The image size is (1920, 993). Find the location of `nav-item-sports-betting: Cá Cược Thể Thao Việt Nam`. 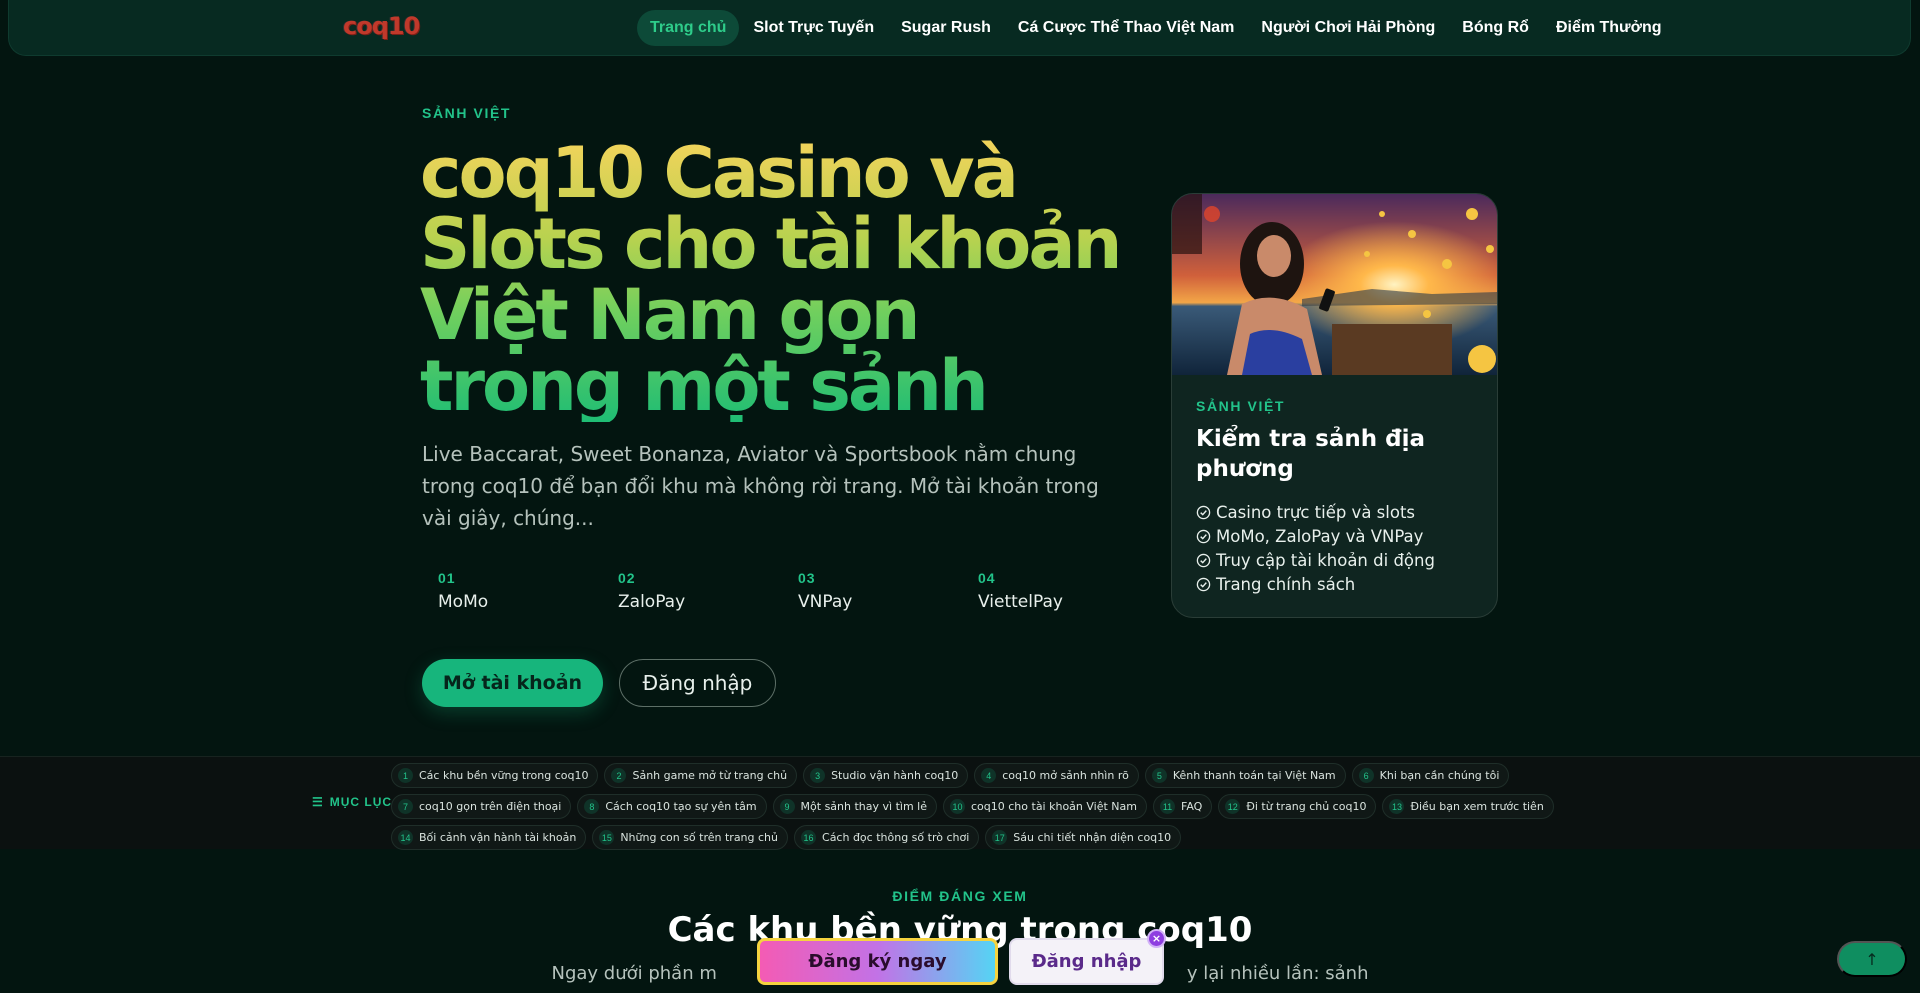

nav-item-sports-betting: Cá Cược Thể Thao Việt Nam is located at coordinates (1126, 28).